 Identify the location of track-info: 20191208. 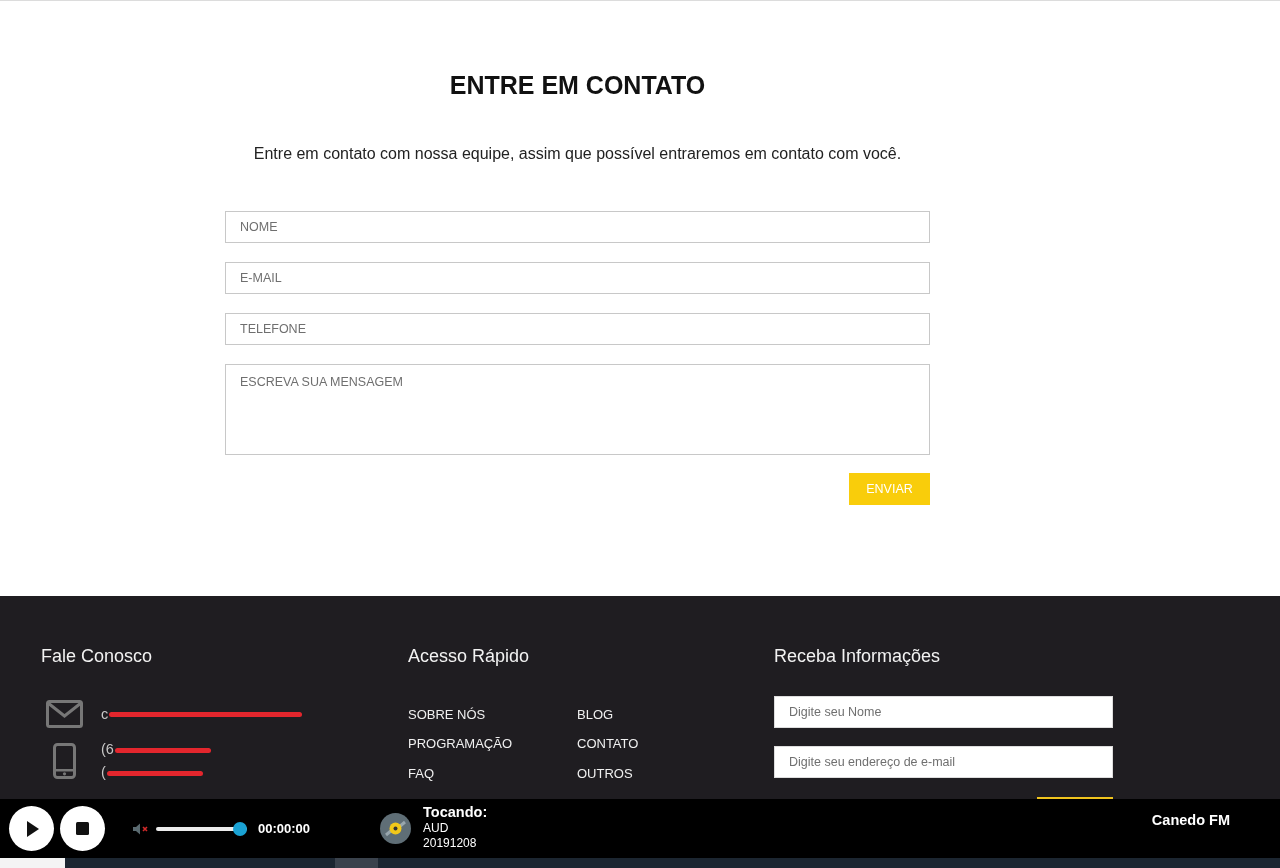
(450, 843).